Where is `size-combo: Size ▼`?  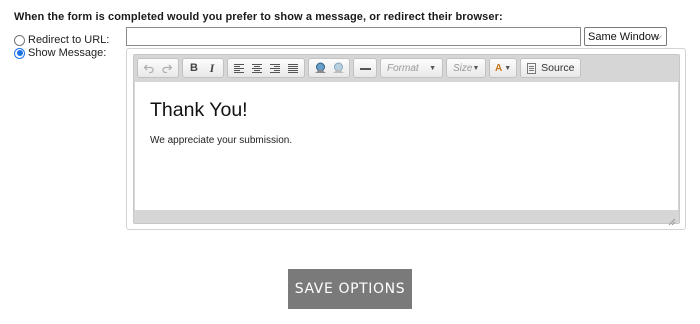
size-combo: Size ▼ is located at coordinates (466, 68).